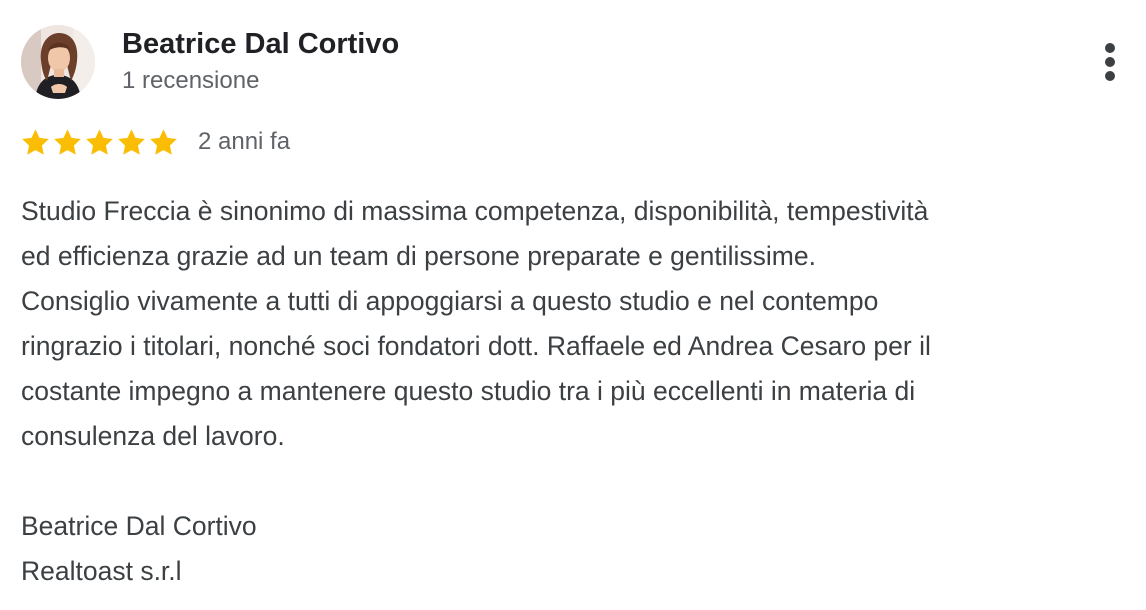 This screenshot has width=1146, height=610. I want to click on avatar-image, so click(58, 62).